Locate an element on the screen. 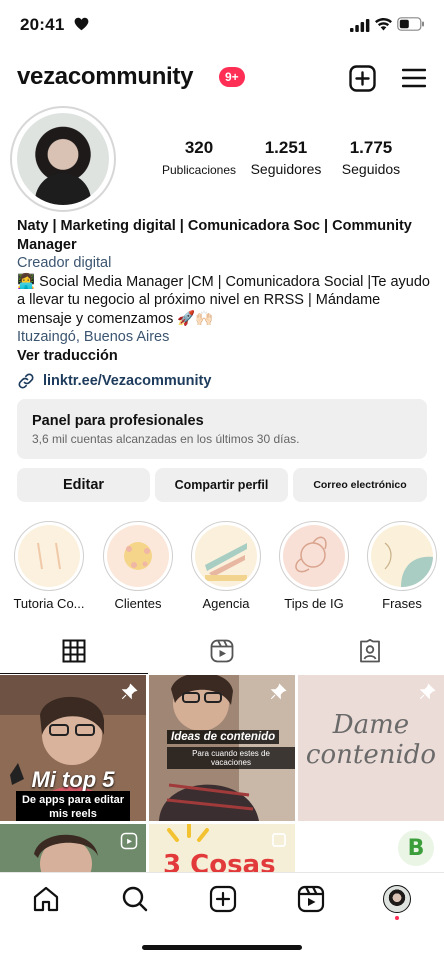 The image size is (444, 960). highlight-frases: Frases is located at coordinates (402, 566).